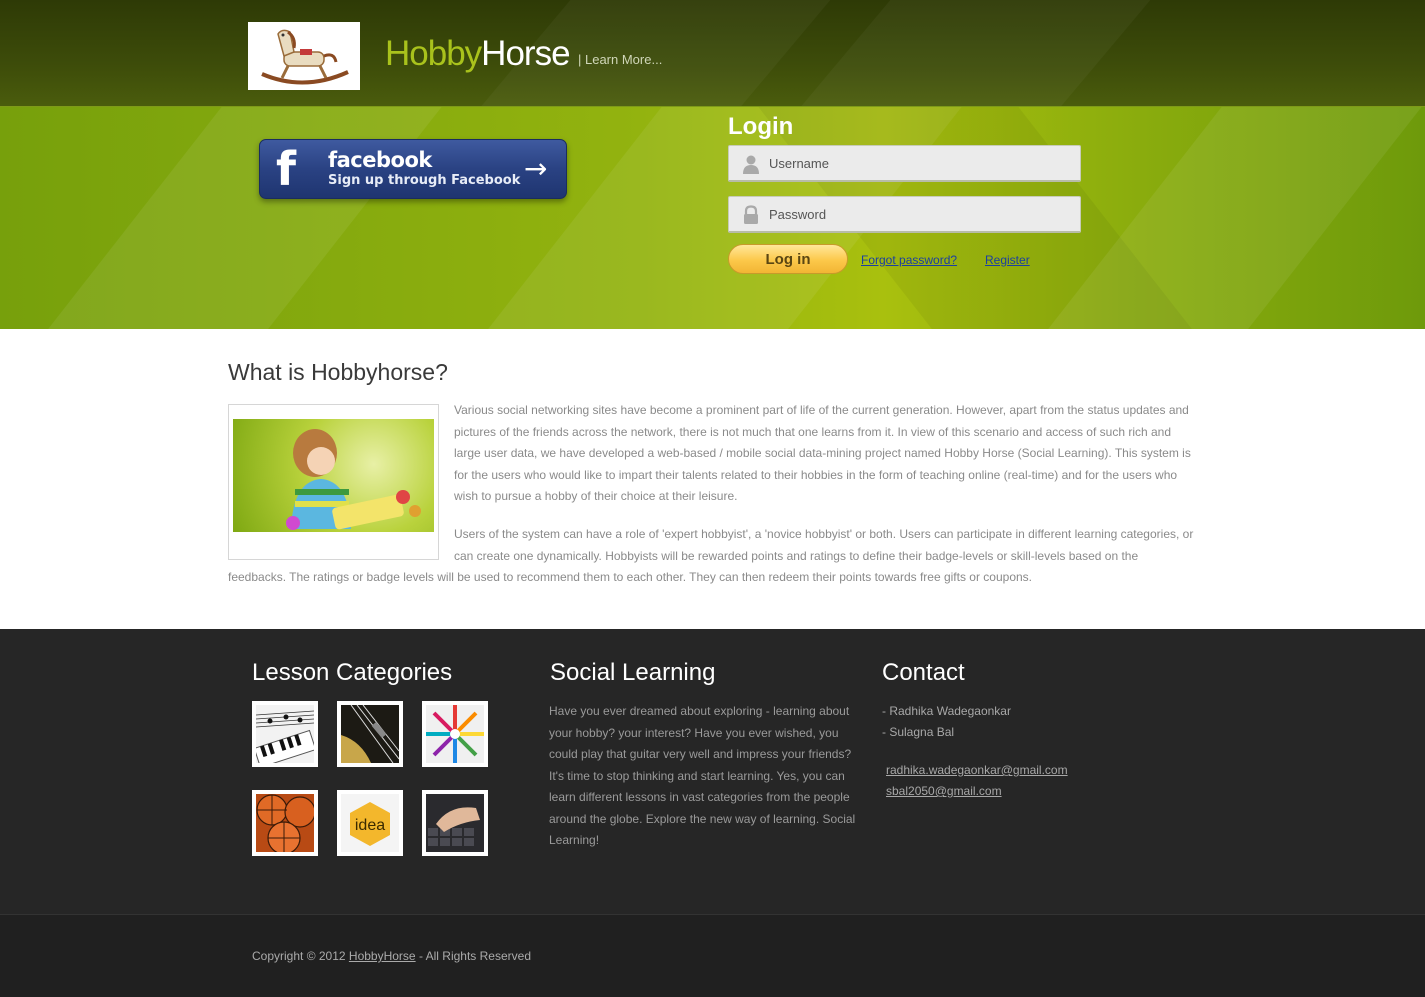  I want to click on basketball-icon, so click(285, 823).